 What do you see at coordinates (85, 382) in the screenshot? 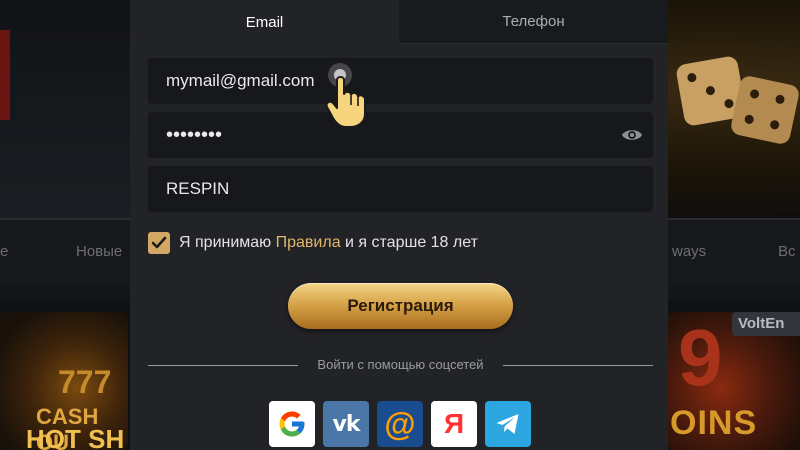
I see `game-tile-text: 777` at bounding box center [85, 382].